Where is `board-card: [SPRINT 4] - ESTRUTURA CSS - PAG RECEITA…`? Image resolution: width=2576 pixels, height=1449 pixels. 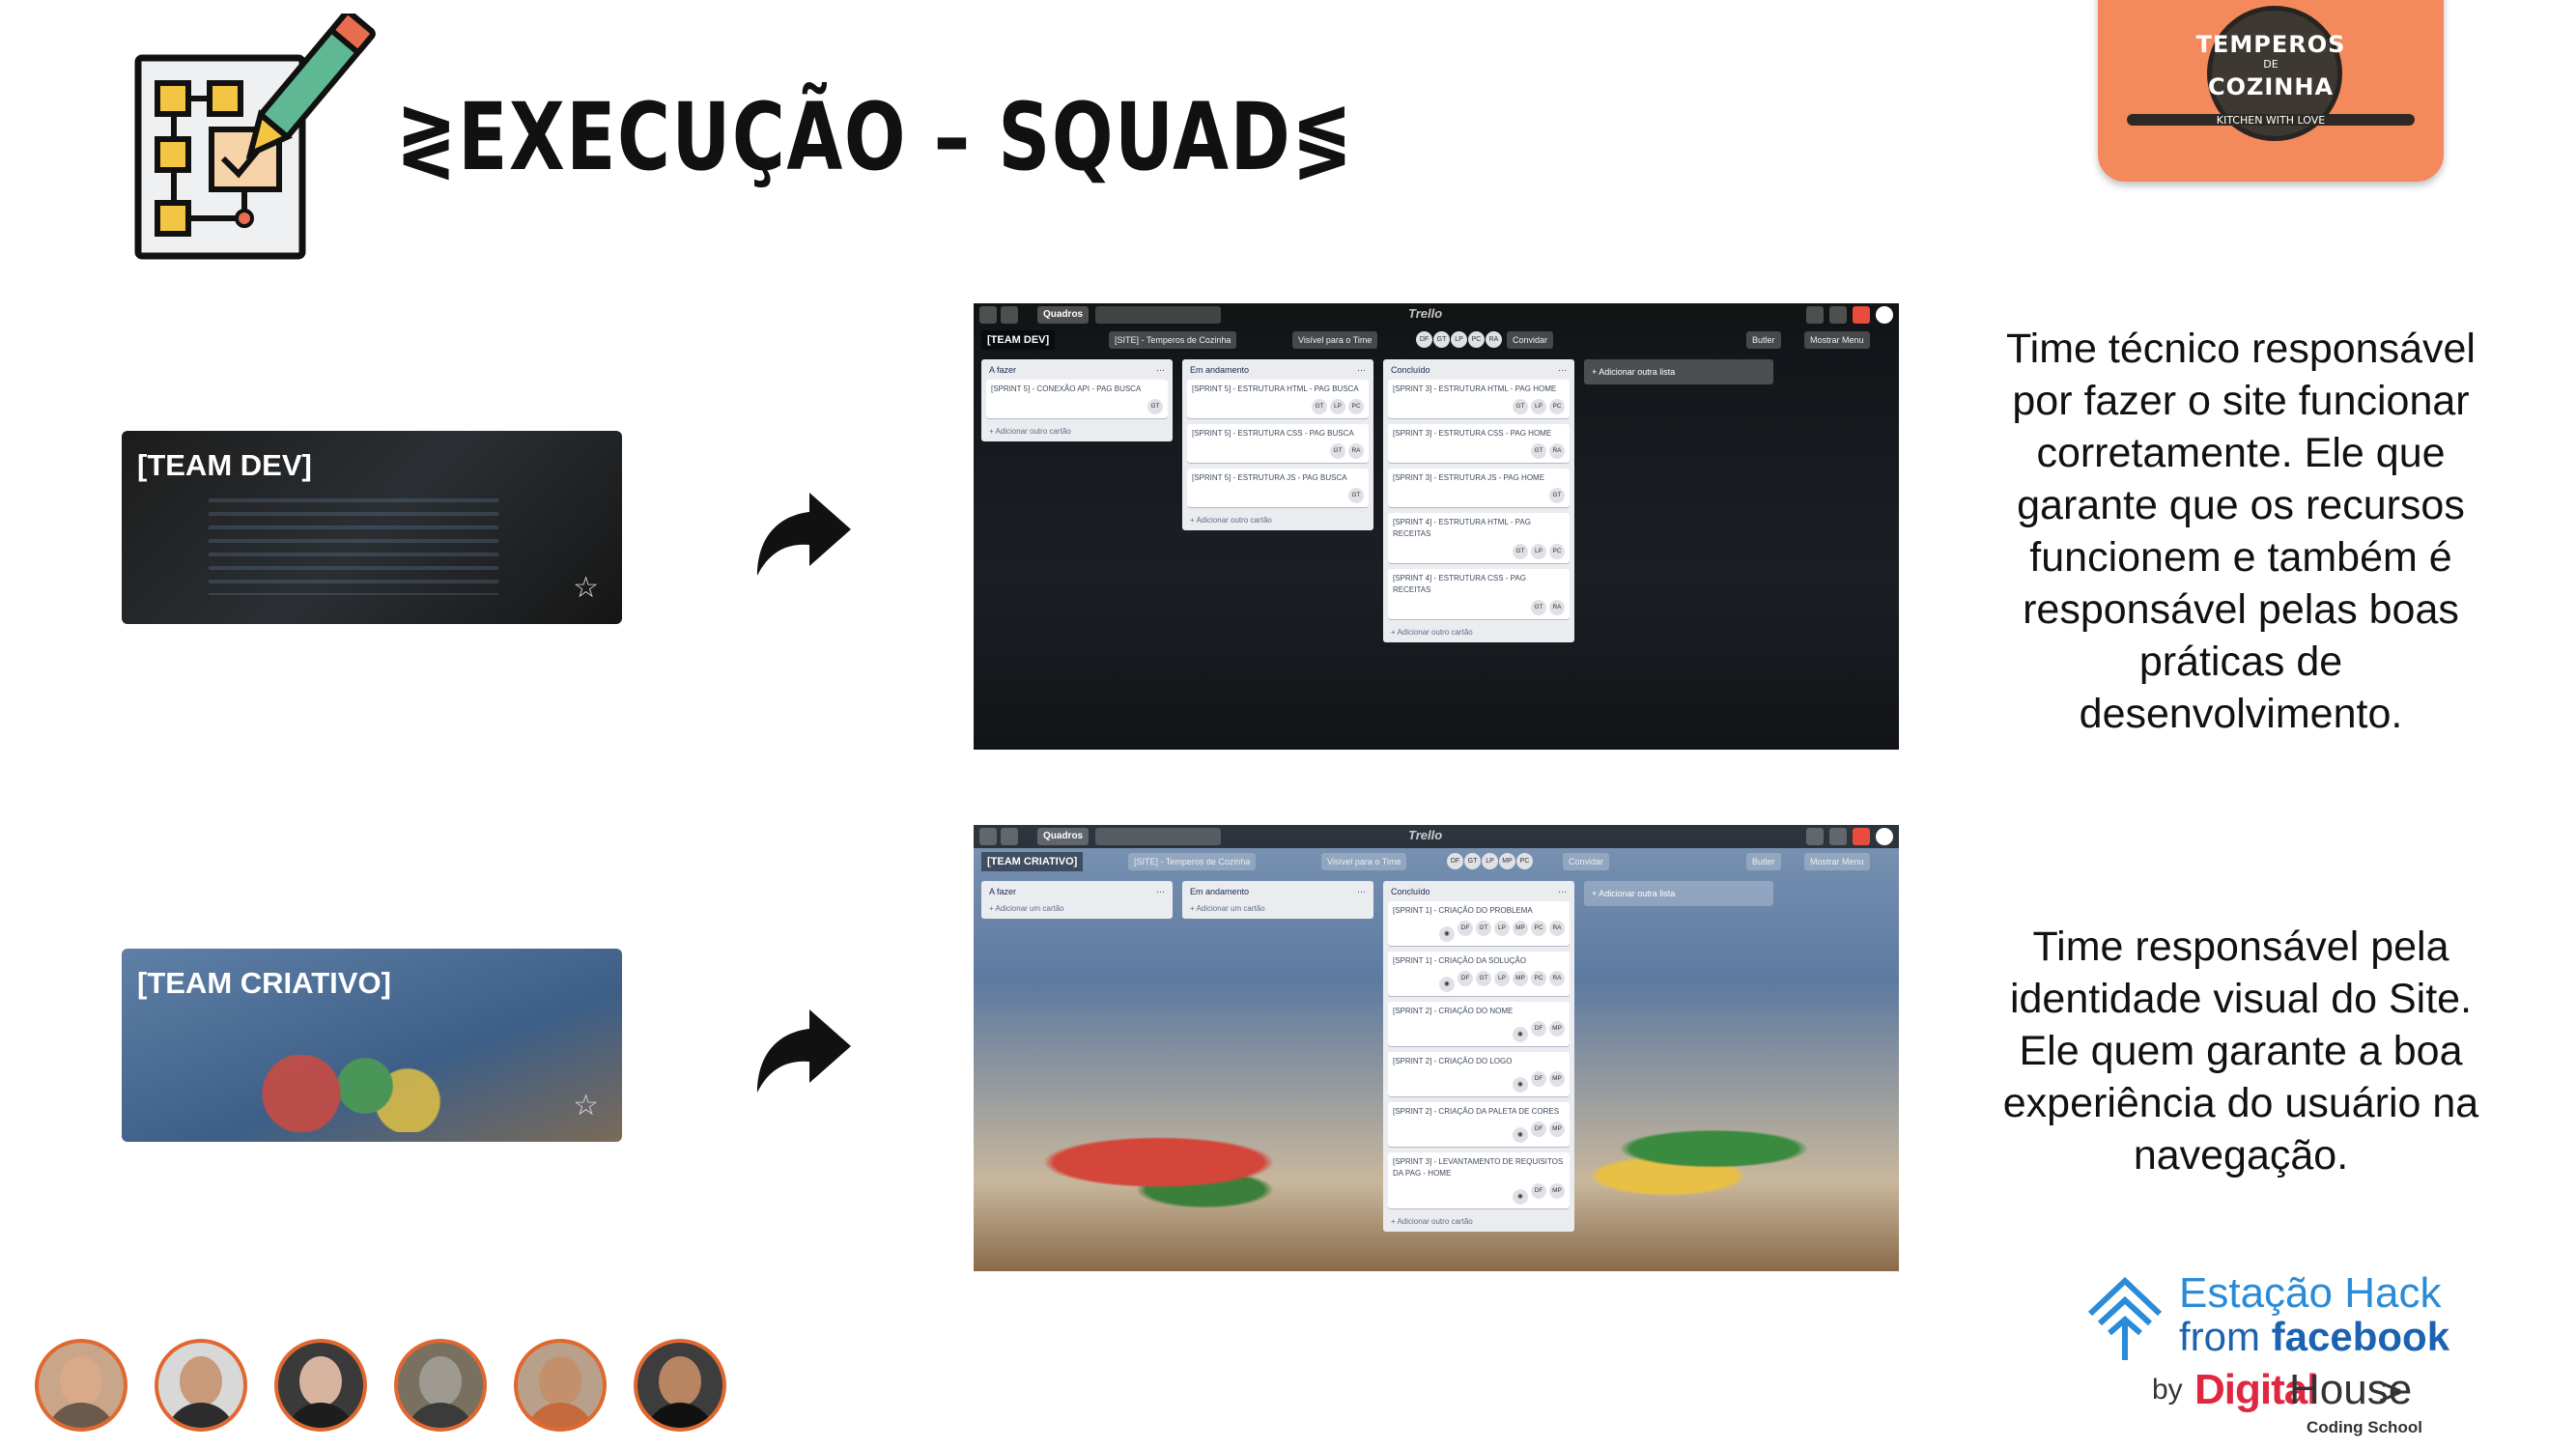 board-card: [SPRINT 4] - ESTRUTURA CSS - PAG RECEITA… is located at coordinates (1479, 594).